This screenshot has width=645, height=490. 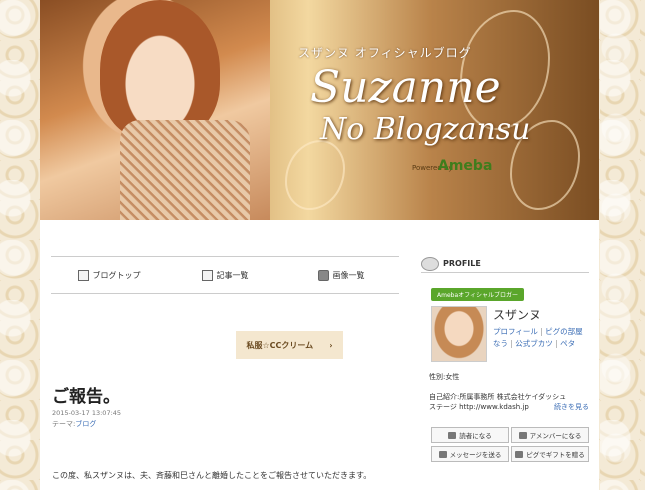 I want to click on list-icon, so click(x=207, y=275).